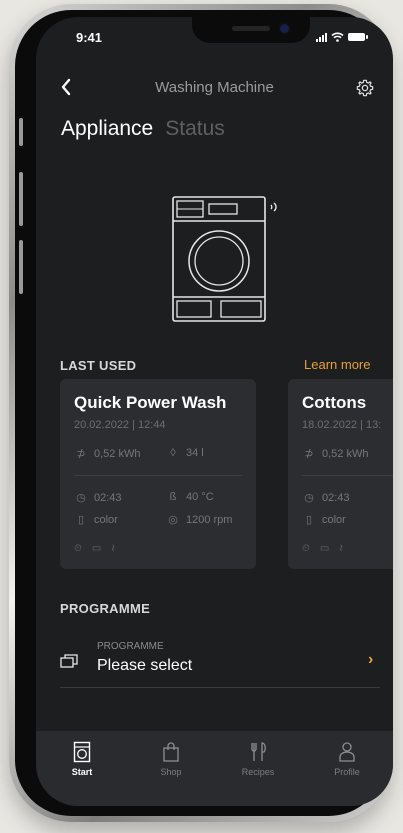 This screenshot has height=833, width=403. Describe the element at coordinates (171, 772) in the screenshot. I see `tab-shop-label: Shop` at that location.